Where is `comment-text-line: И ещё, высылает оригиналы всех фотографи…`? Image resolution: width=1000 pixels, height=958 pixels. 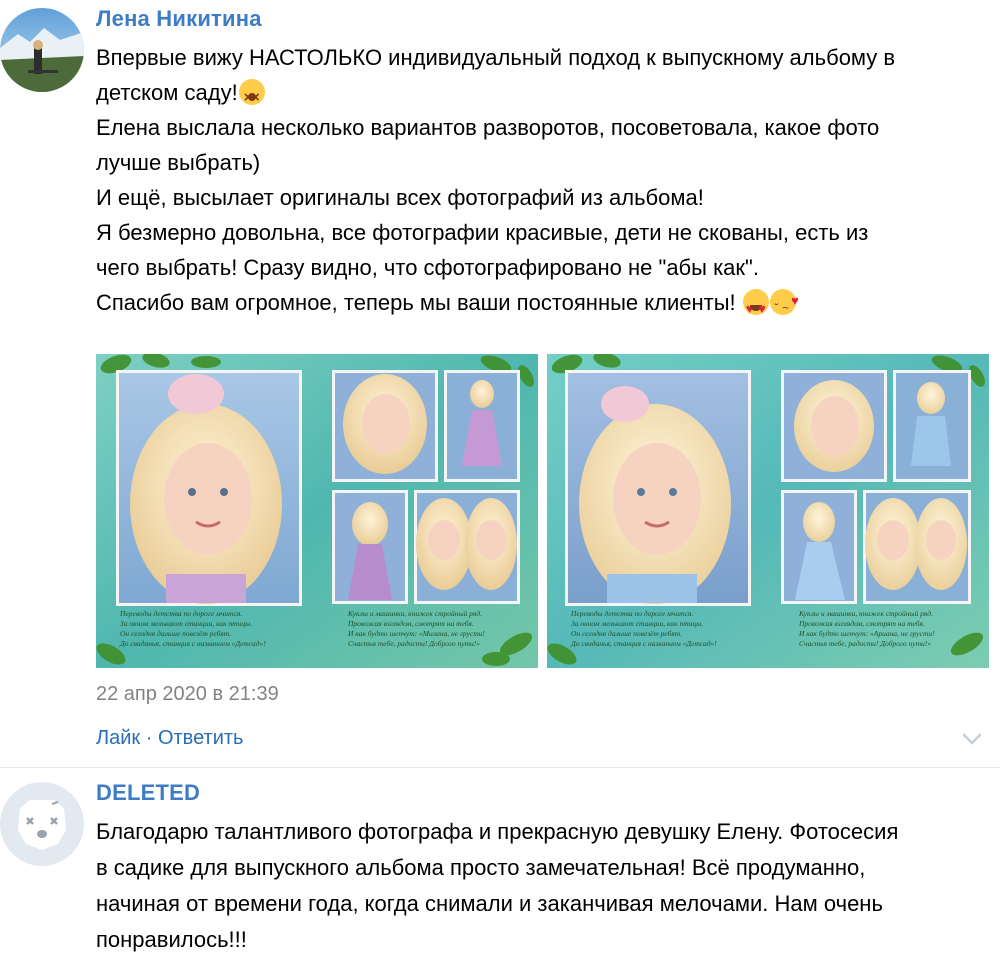 comment-text-line: И ещё, высылает оригиналы всех фотографи… is located at coordinates (400, 197).